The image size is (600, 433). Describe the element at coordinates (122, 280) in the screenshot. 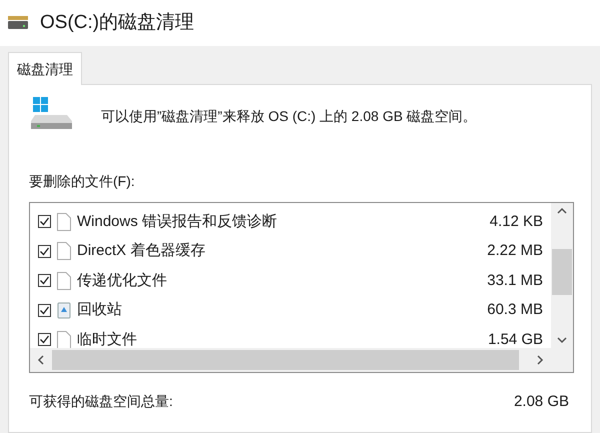

I see `file-name: 传递优化文件` at that location.